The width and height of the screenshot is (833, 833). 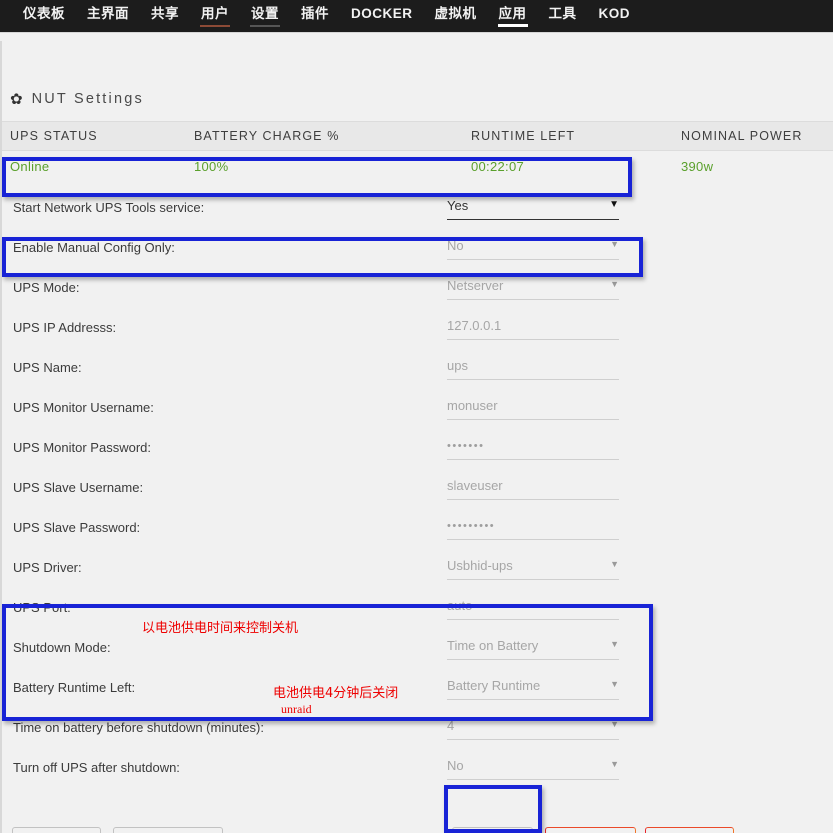 I want to click on nav-item-docker: DOCKER, so click(x=382, y=11).